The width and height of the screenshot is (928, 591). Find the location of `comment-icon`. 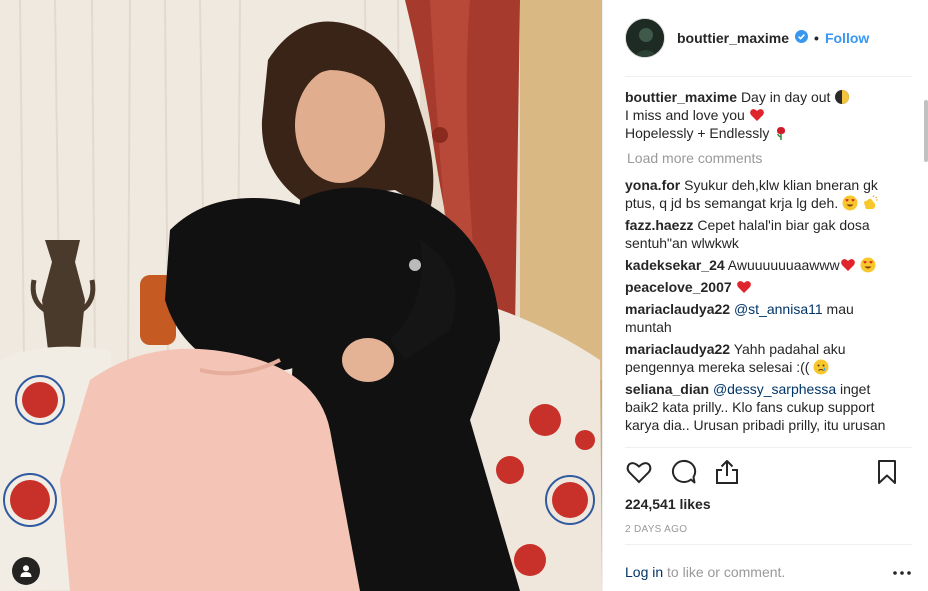

comment-icon is located at coordinates (684, 471).